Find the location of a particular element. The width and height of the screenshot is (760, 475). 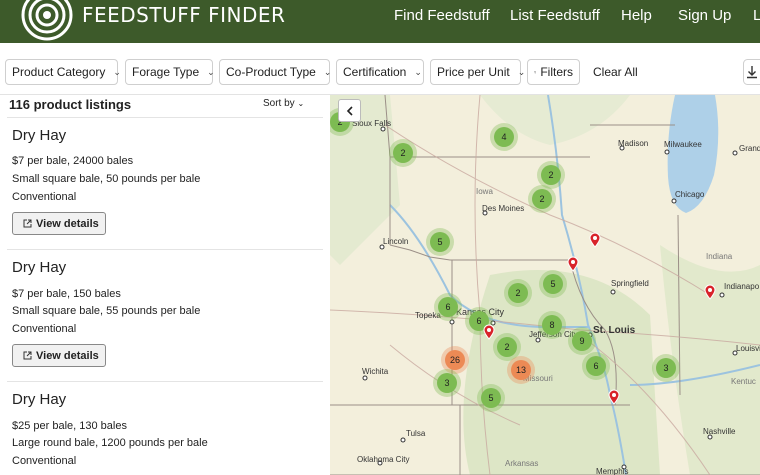

clear-all-link: Clear All is located at coordinates (615, 72).